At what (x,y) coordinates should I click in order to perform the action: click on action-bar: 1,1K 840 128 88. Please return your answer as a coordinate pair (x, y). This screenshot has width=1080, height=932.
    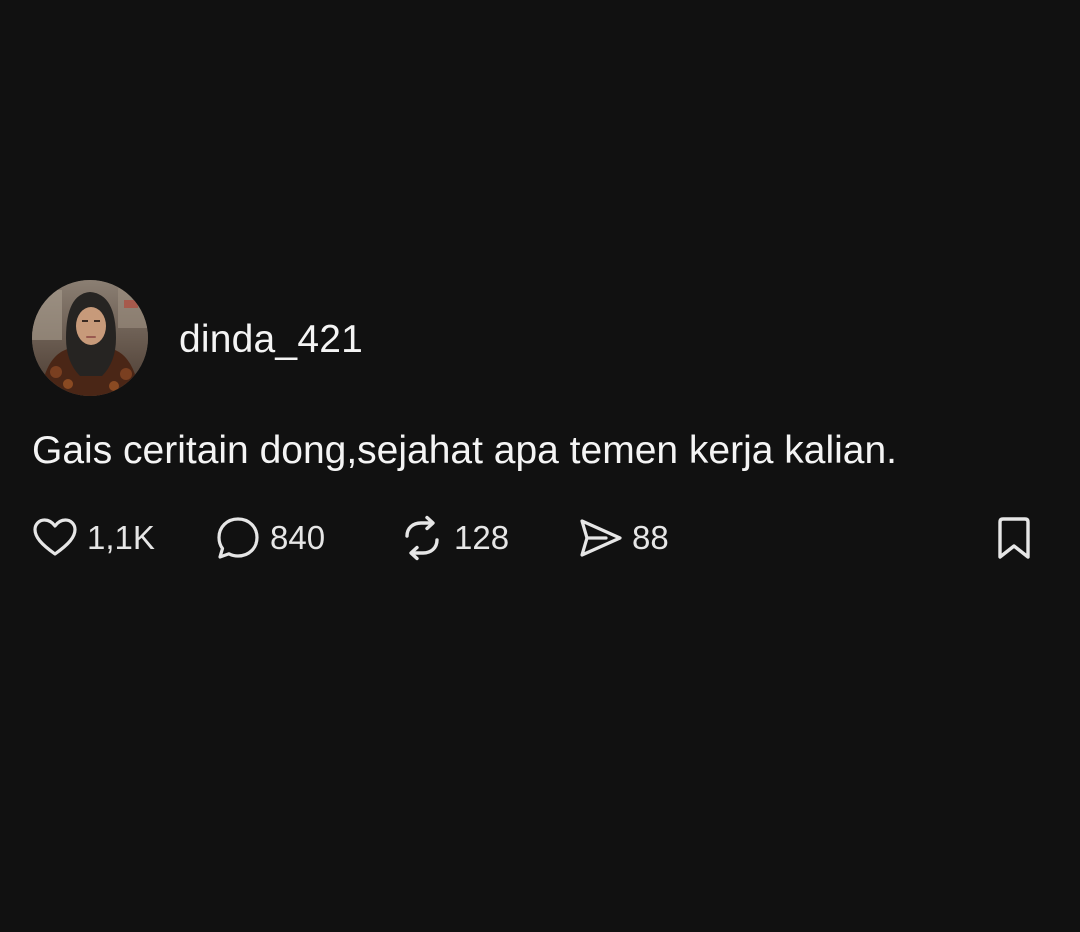
    Looking at the image, I should click on (540, 538).